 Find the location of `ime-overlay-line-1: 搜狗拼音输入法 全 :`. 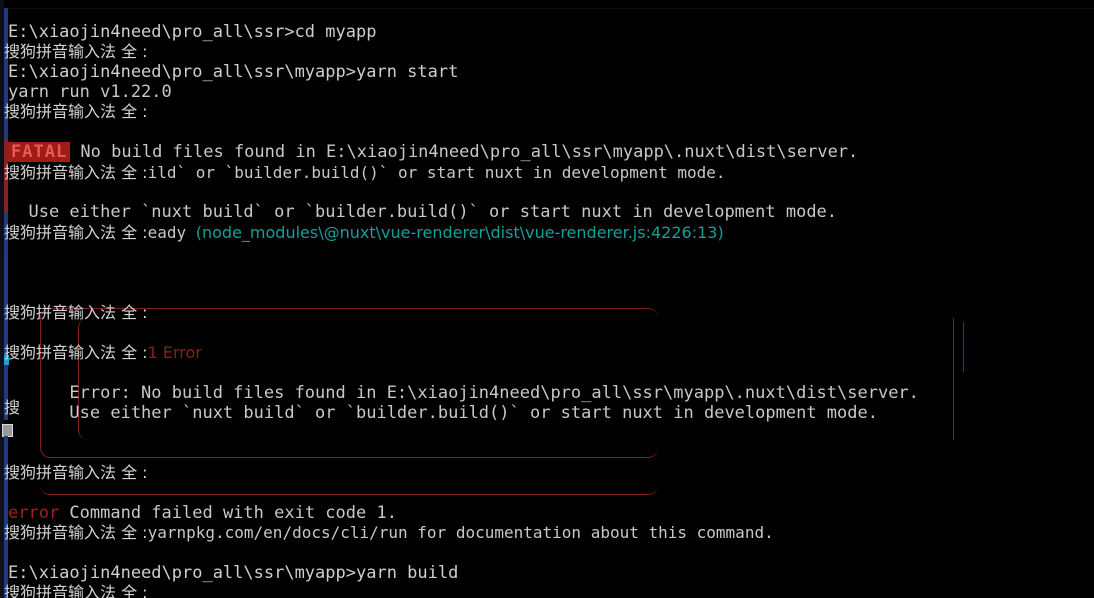

ime-overlay-line-1: 搜狗拼音输入法 全 : is located at coordinates (76, 52).